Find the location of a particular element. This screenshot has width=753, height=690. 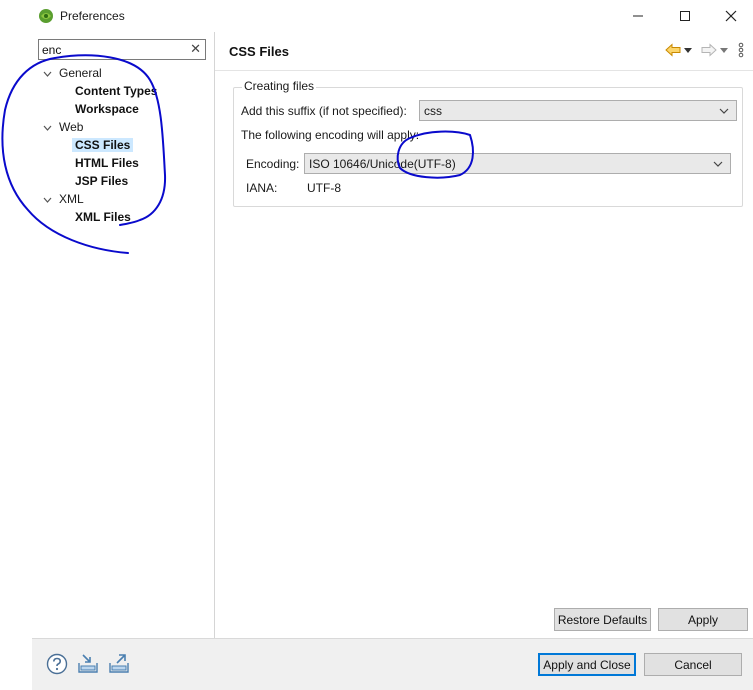

tree-item-label: General is located at coordinates (80, 73).